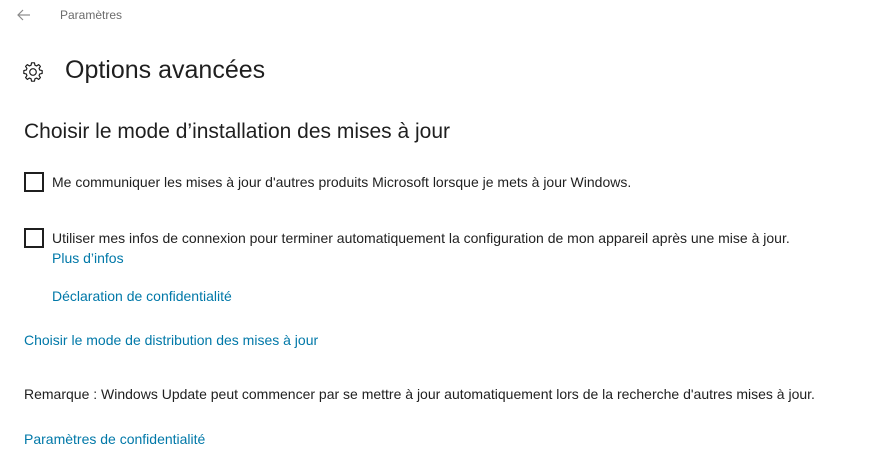  What do you see at coordinates (165, 70) in the screenshot?
I see `page-title: Options avancées` at bounding box center [165, 70].